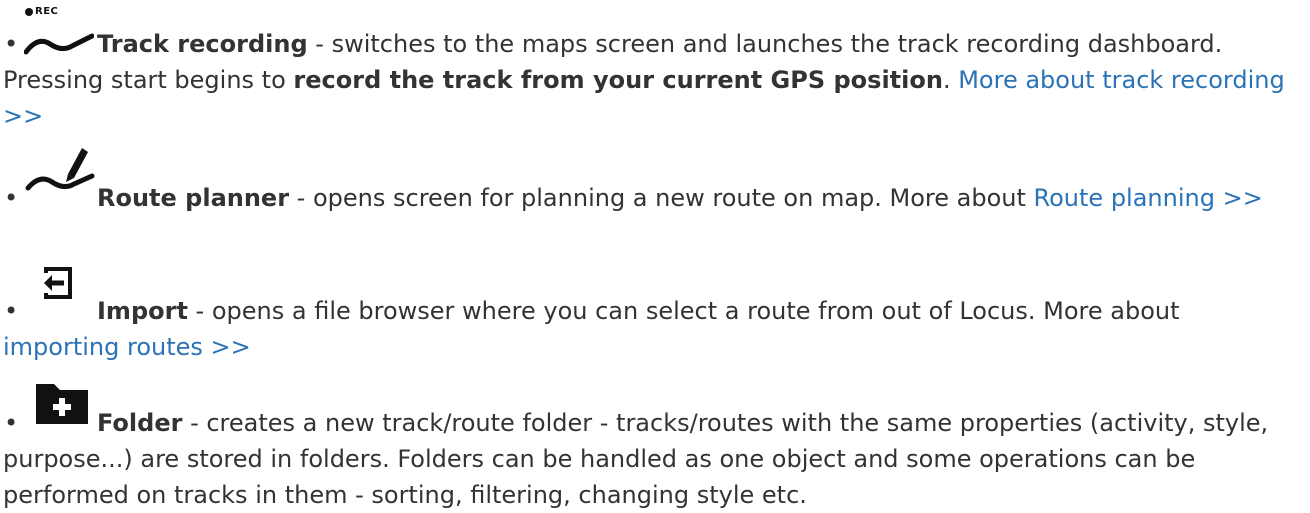 The image size is (1310, 513). Describe the element at coordinates (950, 80) in the screenshot. I see `item-punct: .` at that location.